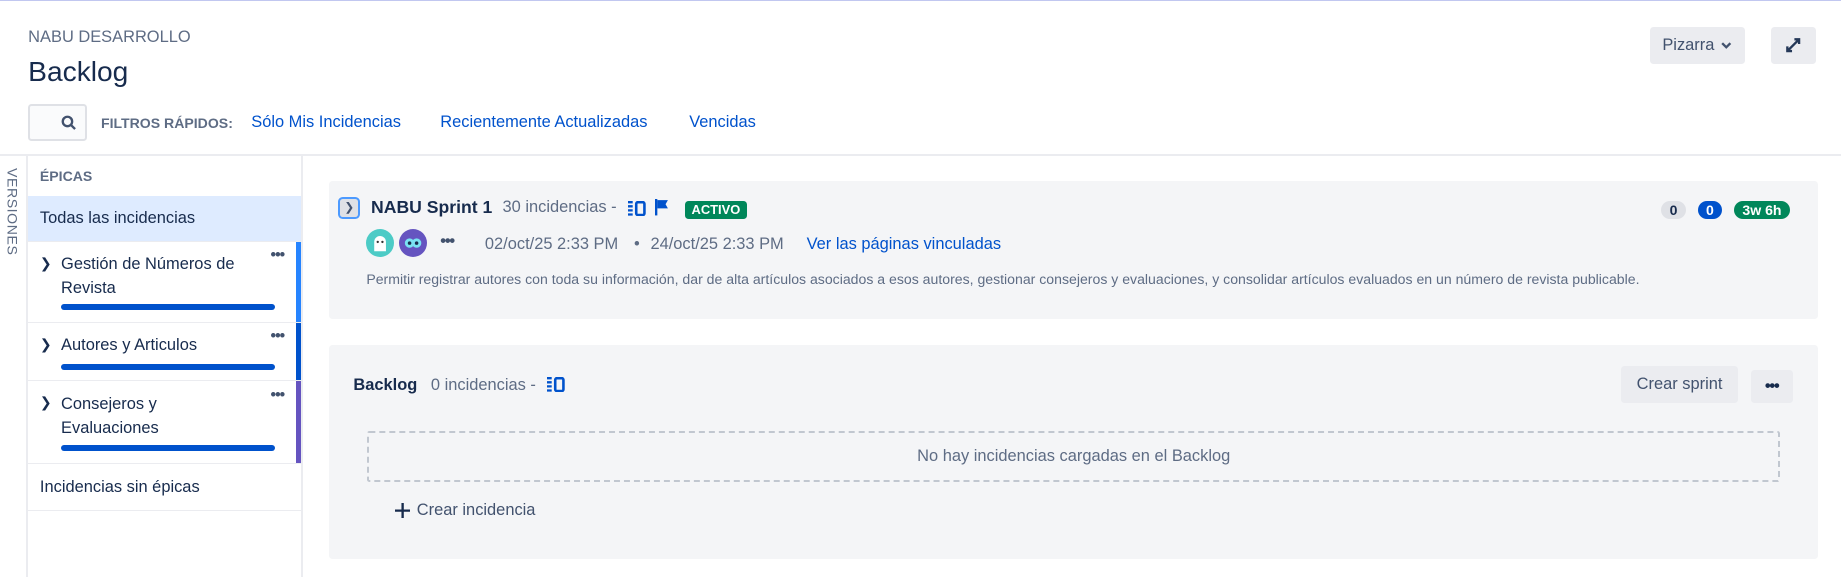  Describe the element at coordinates (447, 241) in the screenshot. I see `more-assignees-icon: •••` at that location.